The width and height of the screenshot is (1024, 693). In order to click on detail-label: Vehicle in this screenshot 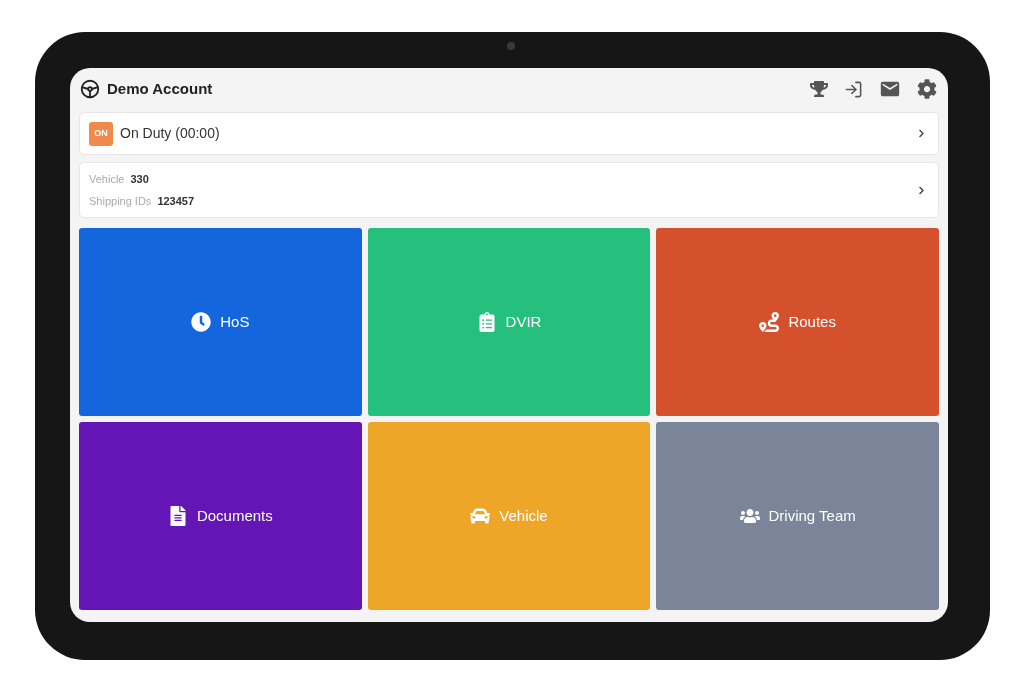, I will do `click(107, 179)`.